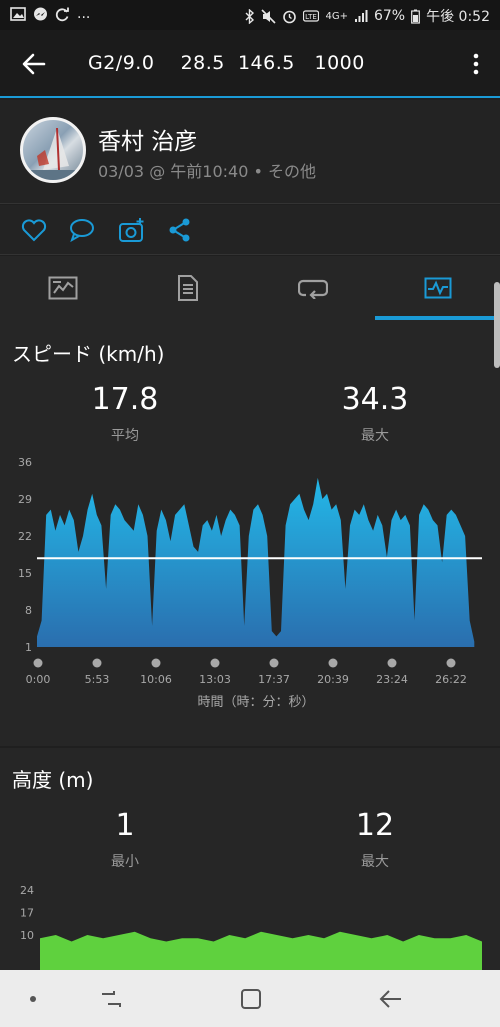 The width and height of the screenshot is (500, 1027). I want to click on dot-icon, so click(33, 999).